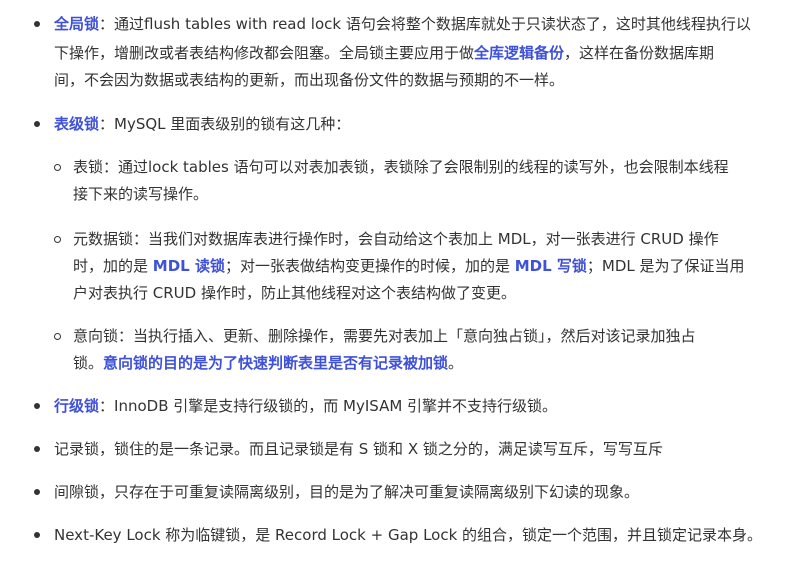 The width and height of the screenshot is (806, 565). I want to click on highlight-full-backup: 全库逻辑备份, so click(519, 53).